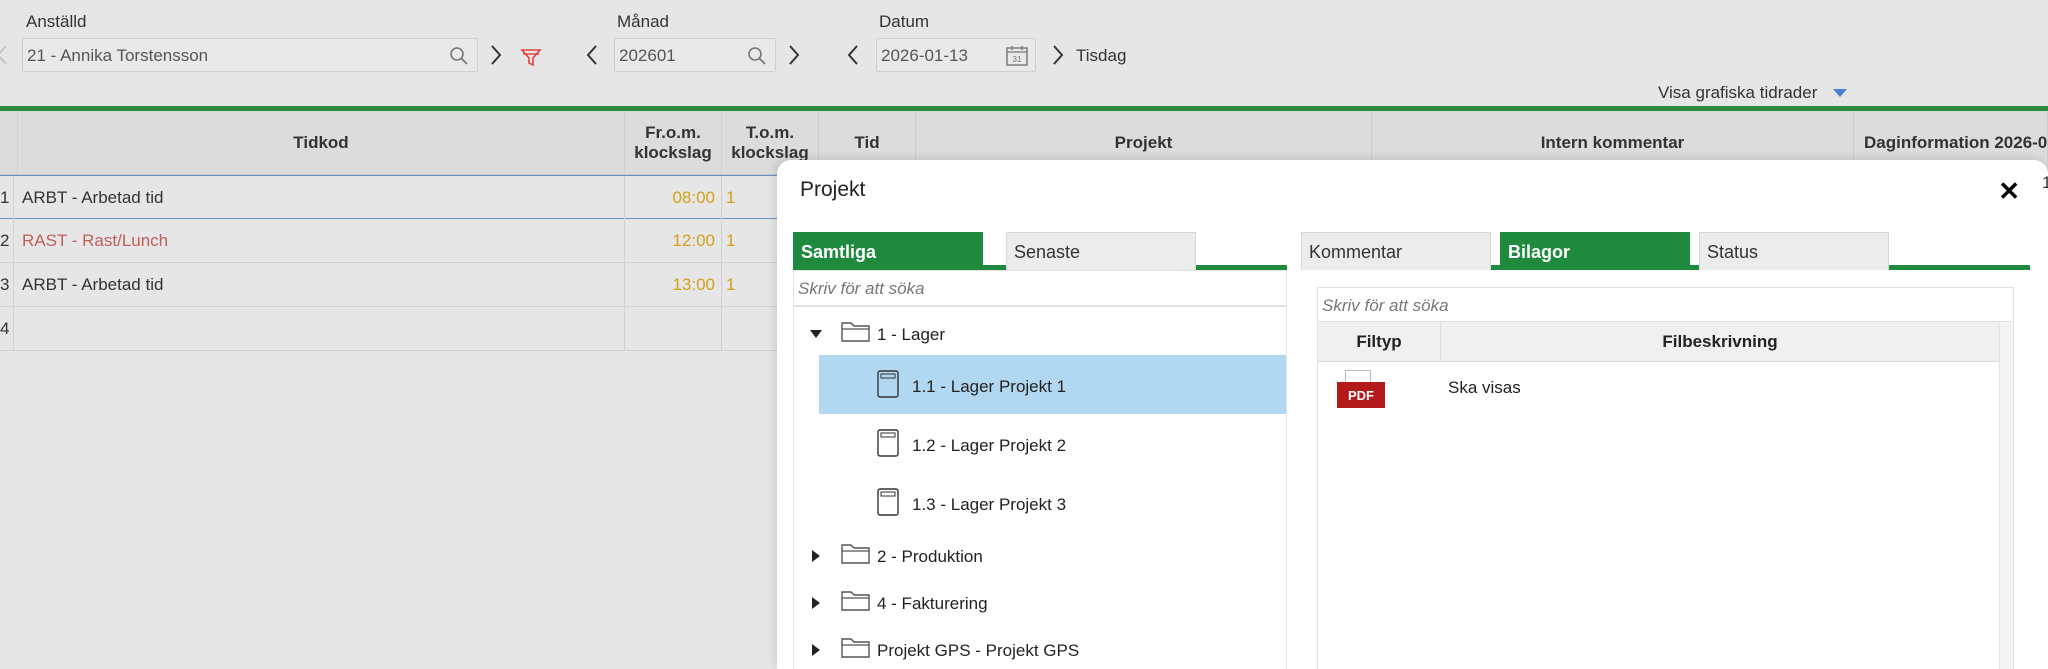 The width and height of the screenshot is (2048, 669). I want to click on row-number: 1, so click(7, 197).